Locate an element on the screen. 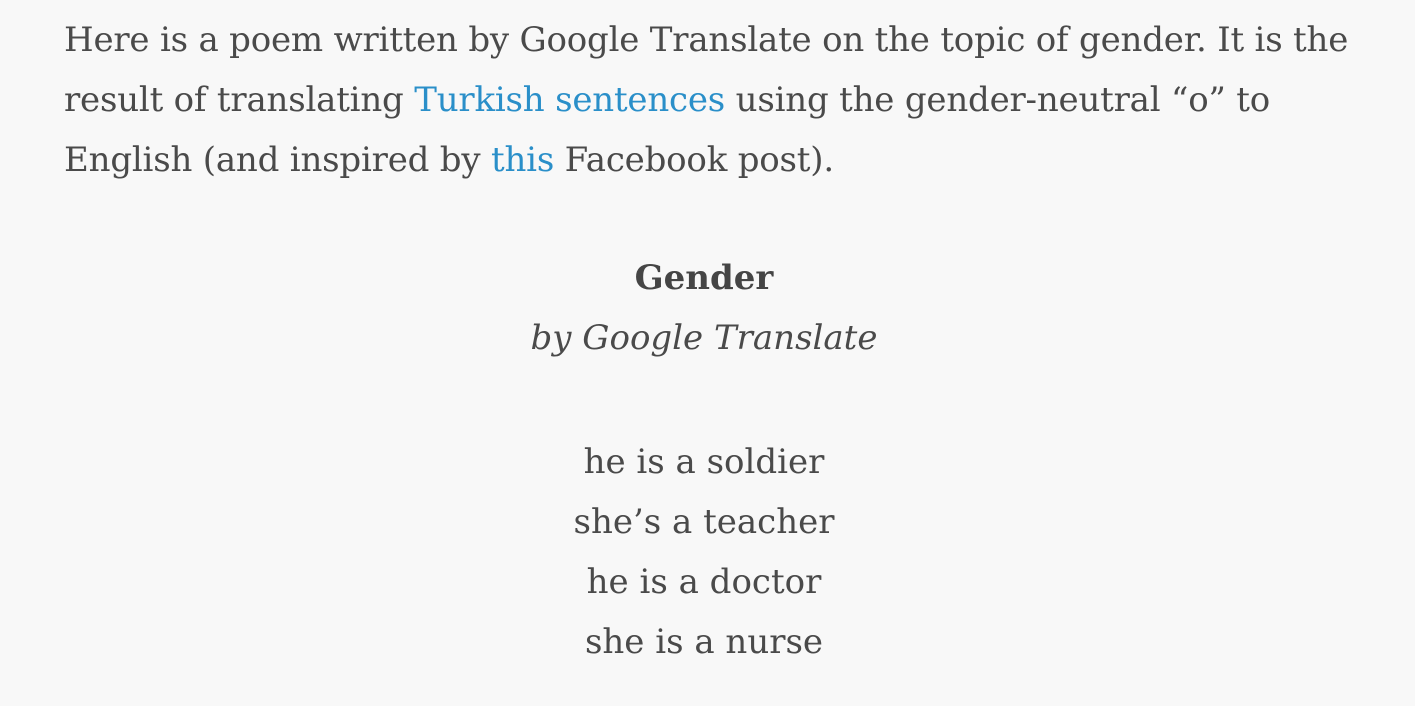 This screenshot has width=1415, height=706. turkish-sentences-link: Turkish sentences is located at coordinates (569, 100).